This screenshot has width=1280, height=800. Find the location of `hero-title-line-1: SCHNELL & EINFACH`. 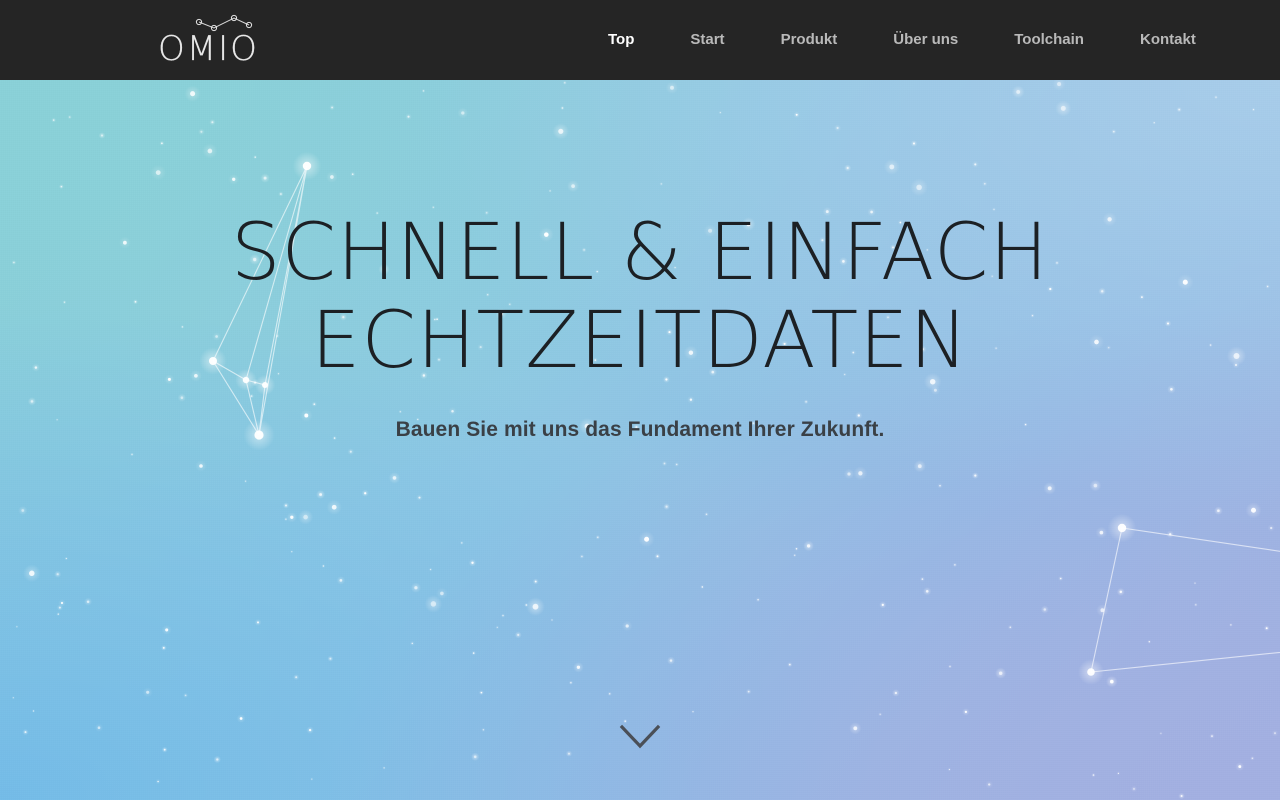

hero-title-line-1: SCHNELL & EINFACH is located at coordinates (640, 253).